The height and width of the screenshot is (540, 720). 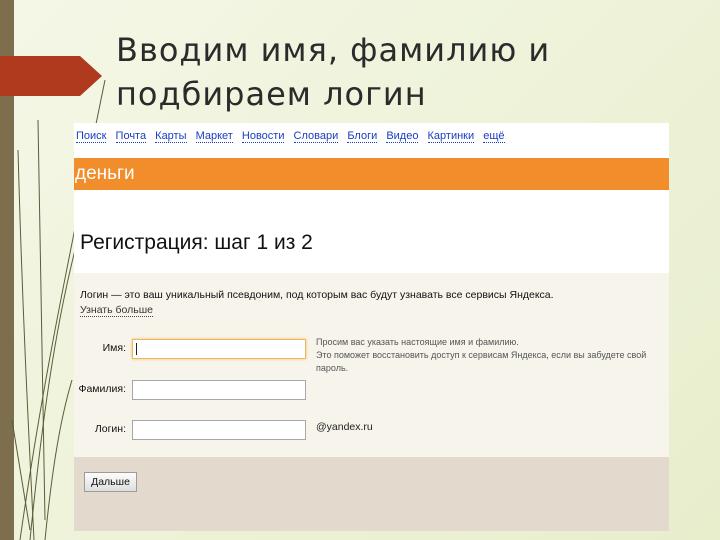 I want to click on service-header-bar: деньги, so click(x=371, y=174).